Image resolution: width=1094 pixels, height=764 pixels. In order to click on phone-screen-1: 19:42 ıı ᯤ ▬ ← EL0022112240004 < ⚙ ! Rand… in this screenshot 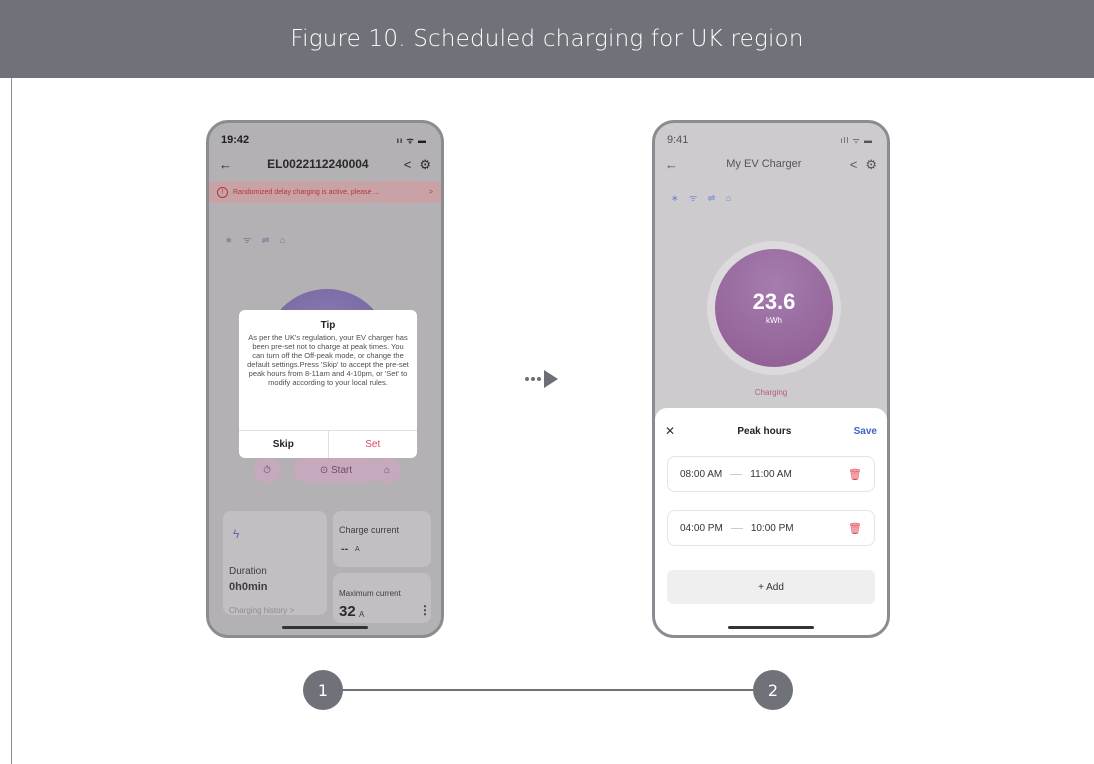, I will do `click(325, 379)`.